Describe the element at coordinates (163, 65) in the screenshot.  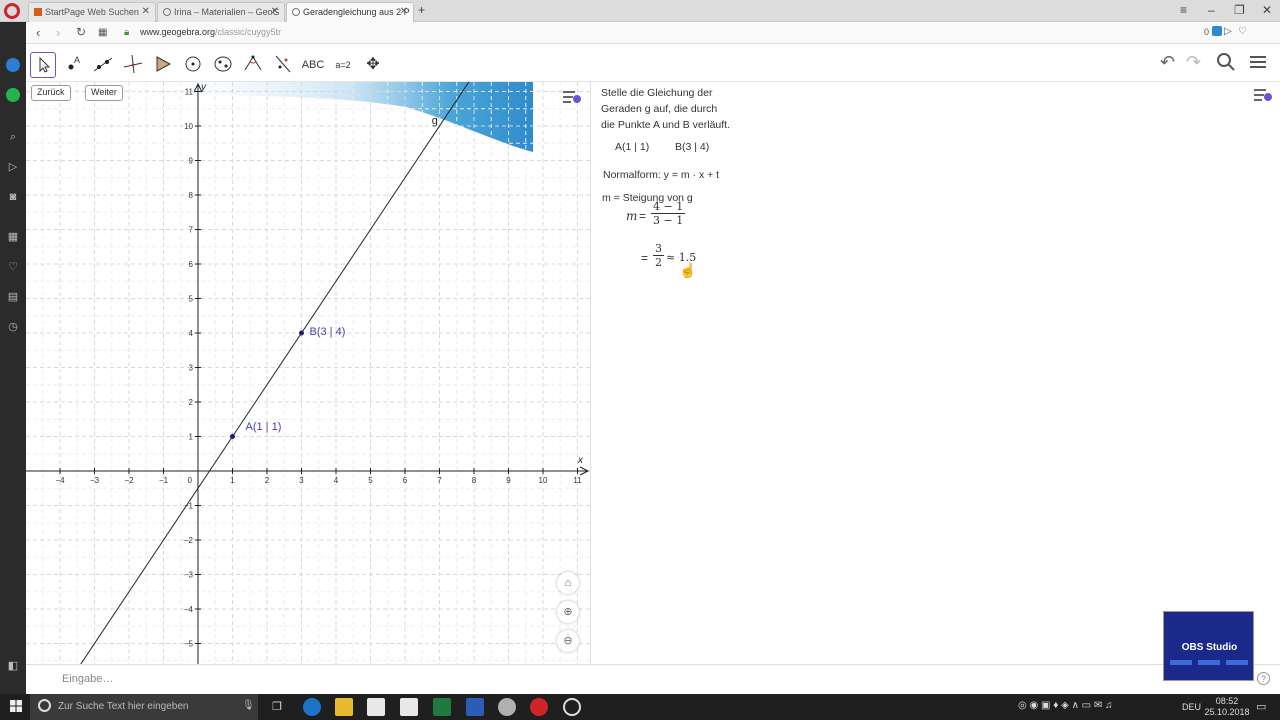
I see `polygon-tool-icon` at that location.